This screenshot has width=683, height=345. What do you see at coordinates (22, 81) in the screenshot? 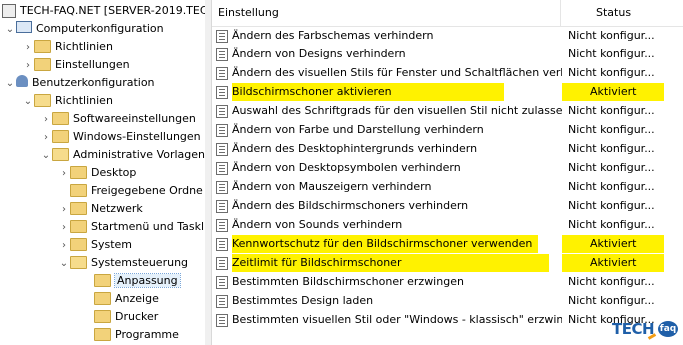
I see `user-icon` at bounding box center [22, 81].